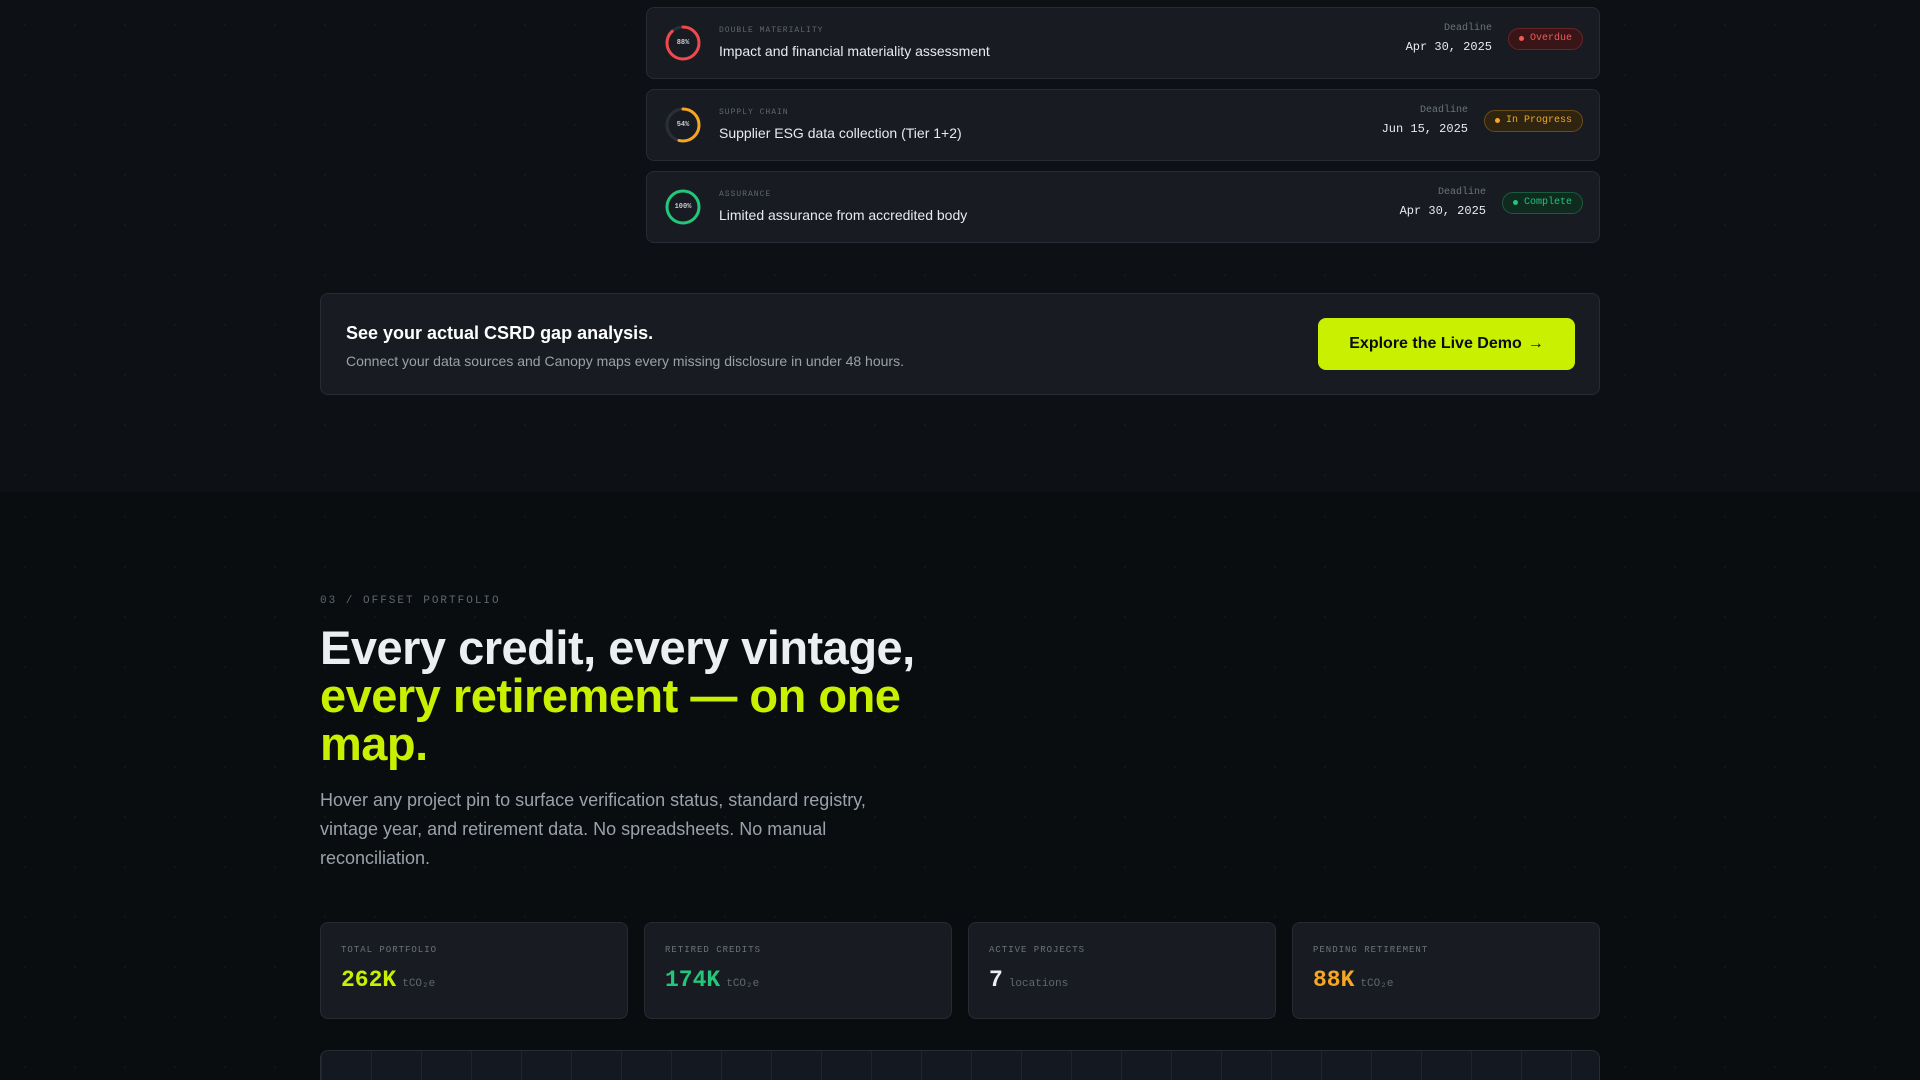 The image size is (1920, 1080). I want to click on progress-ring: 54%, so click(683, 125).